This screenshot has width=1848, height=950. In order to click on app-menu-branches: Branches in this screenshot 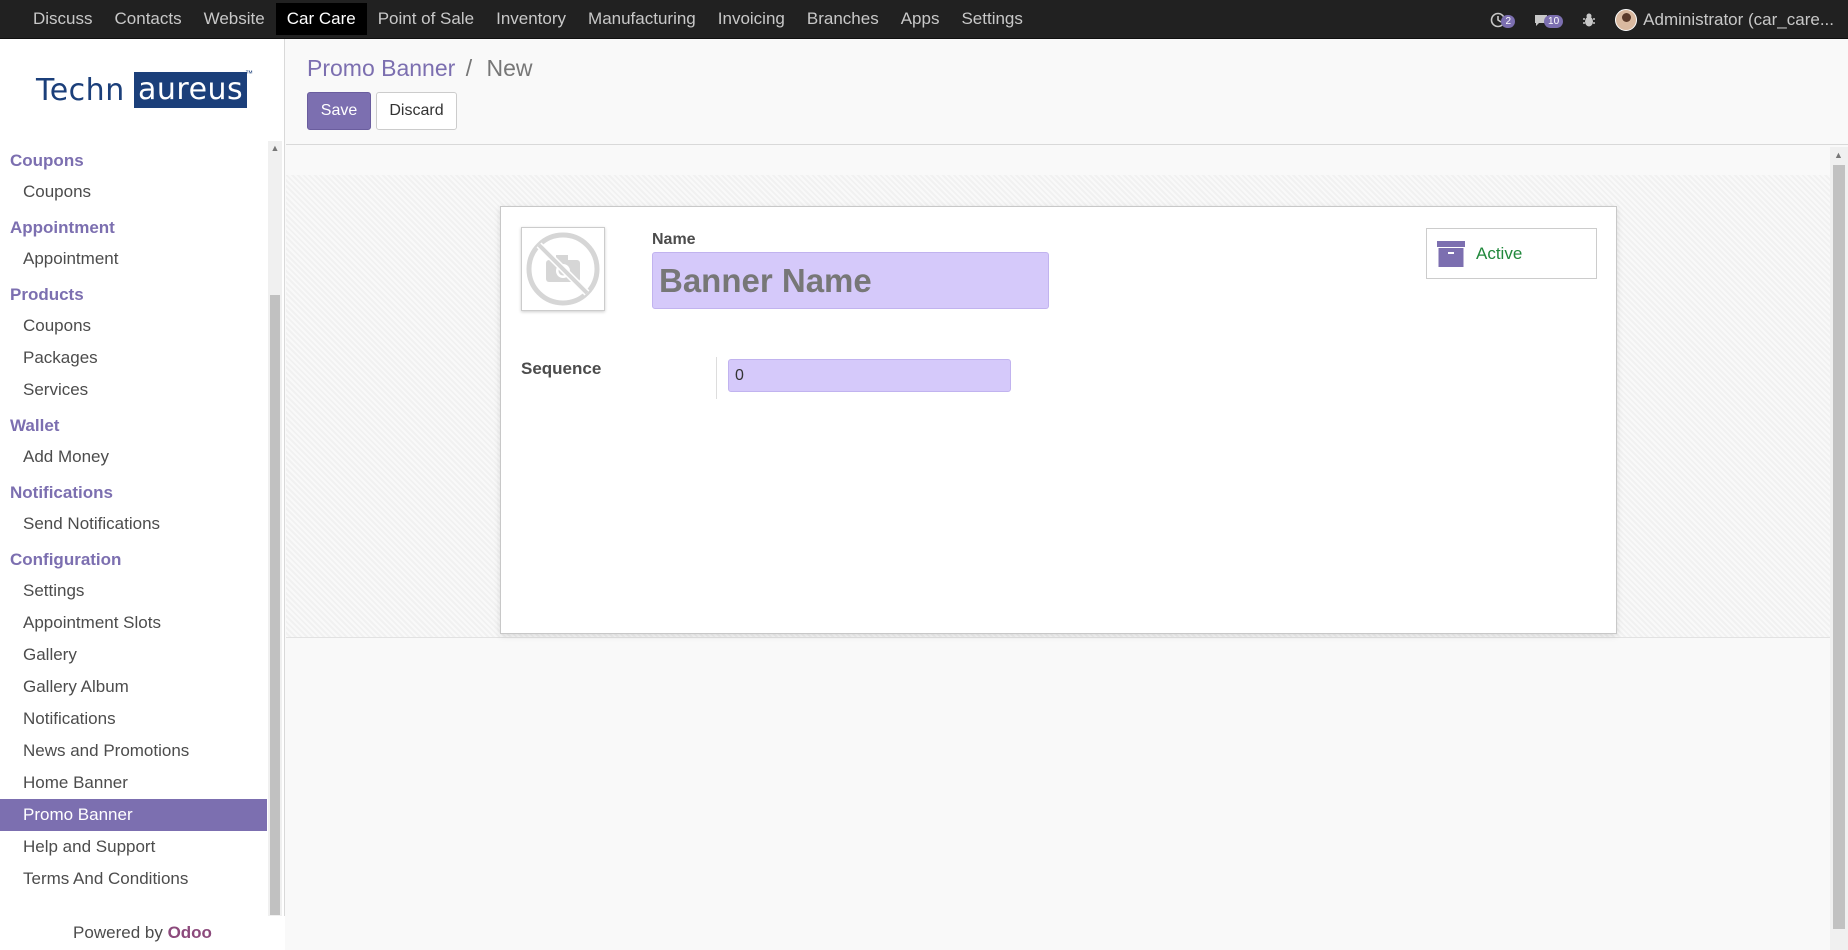, I will do `click(843, 19)`.